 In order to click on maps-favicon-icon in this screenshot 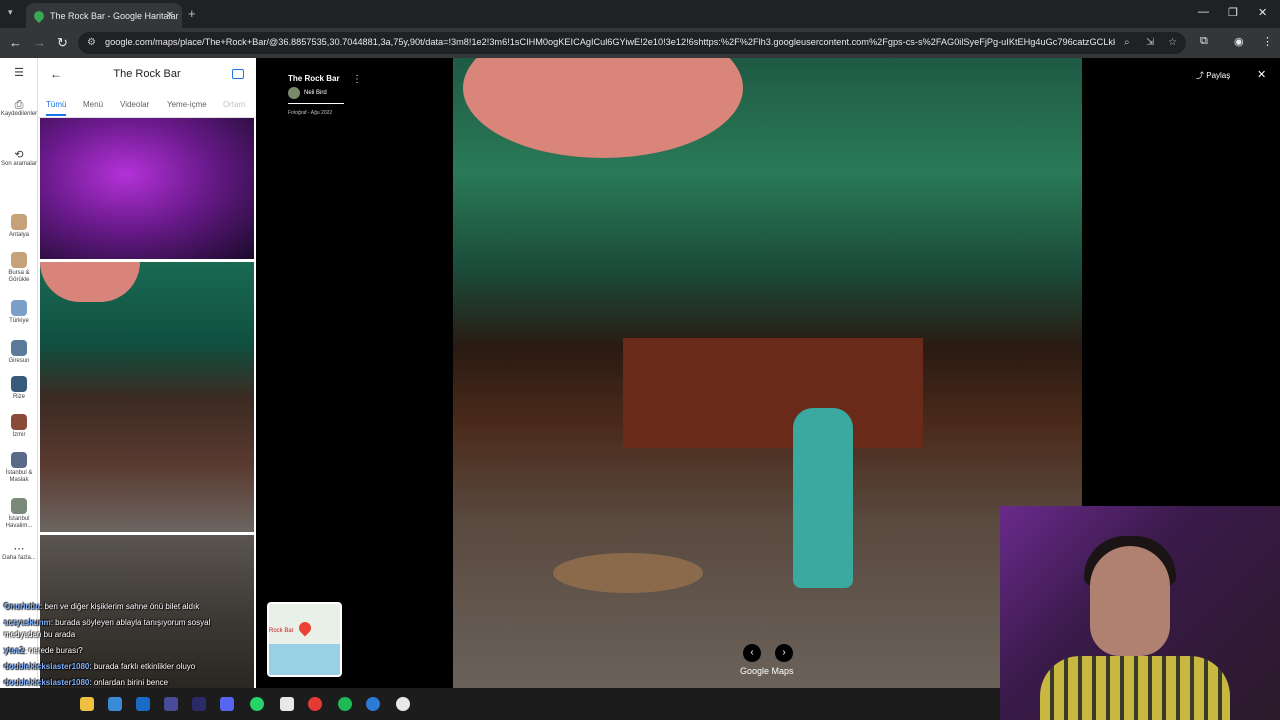, I will do `click(39, 15)`.